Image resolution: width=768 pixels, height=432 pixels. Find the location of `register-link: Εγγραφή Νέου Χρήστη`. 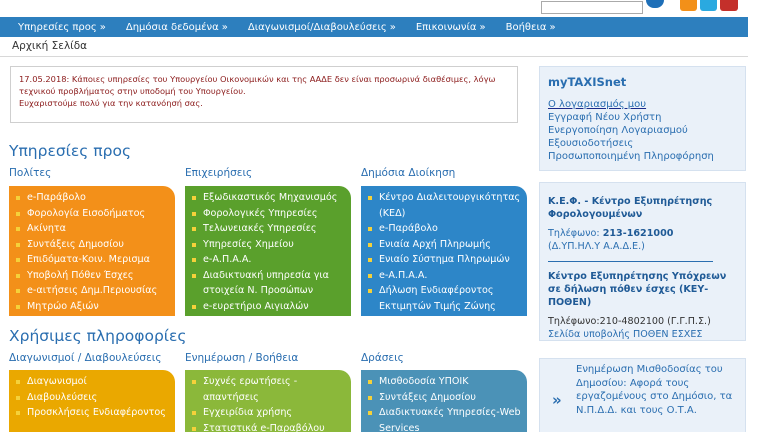

register-link: Εγγραφή Νέου Χρήστη is located at coordinates (642, 117).